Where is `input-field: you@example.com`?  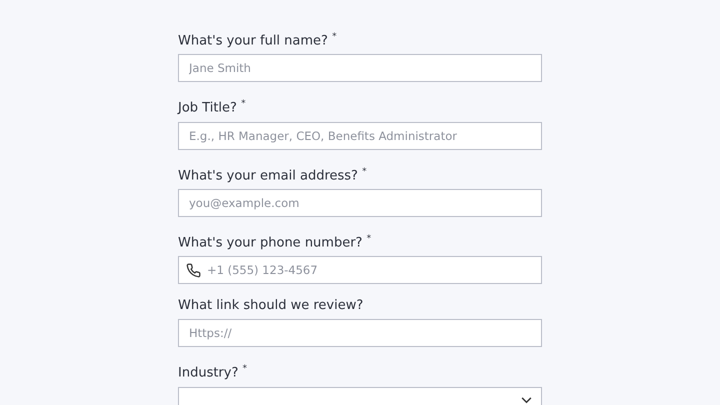
input-field: you@example.com is located at coordinates (360, 202).